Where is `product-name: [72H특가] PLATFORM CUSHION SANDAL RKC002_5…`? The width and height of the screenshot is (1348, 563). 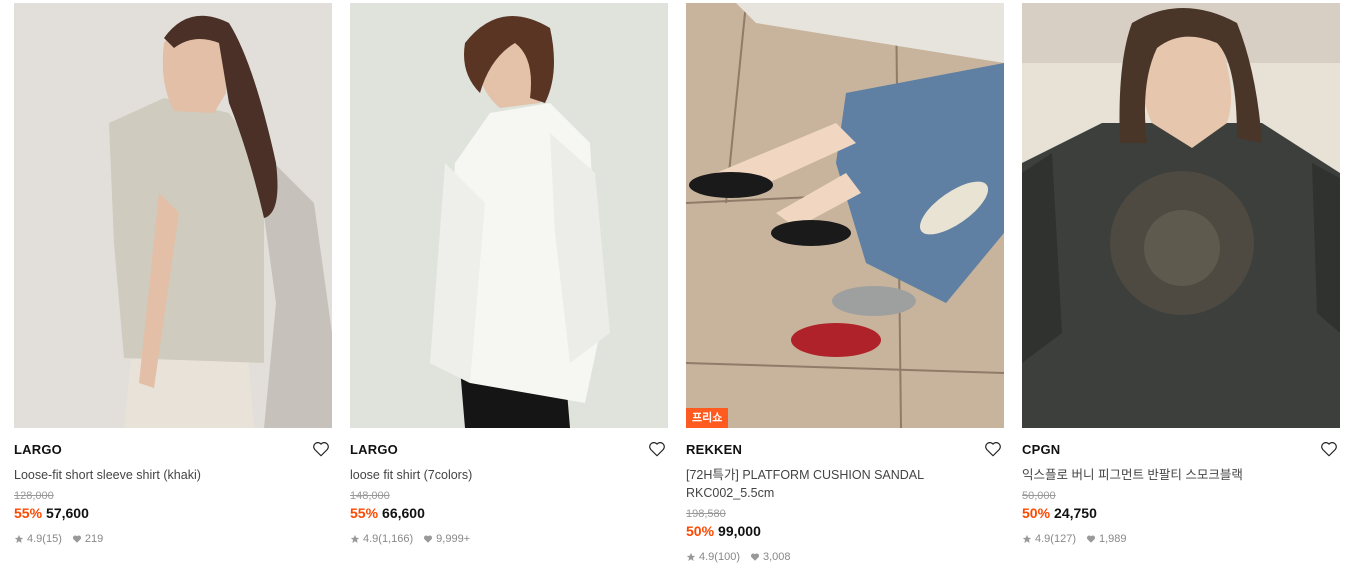 product-name: [72H특가] PLATFORM CUSHION SANDAL RKC002_5… is located at coordinates (845, 484).